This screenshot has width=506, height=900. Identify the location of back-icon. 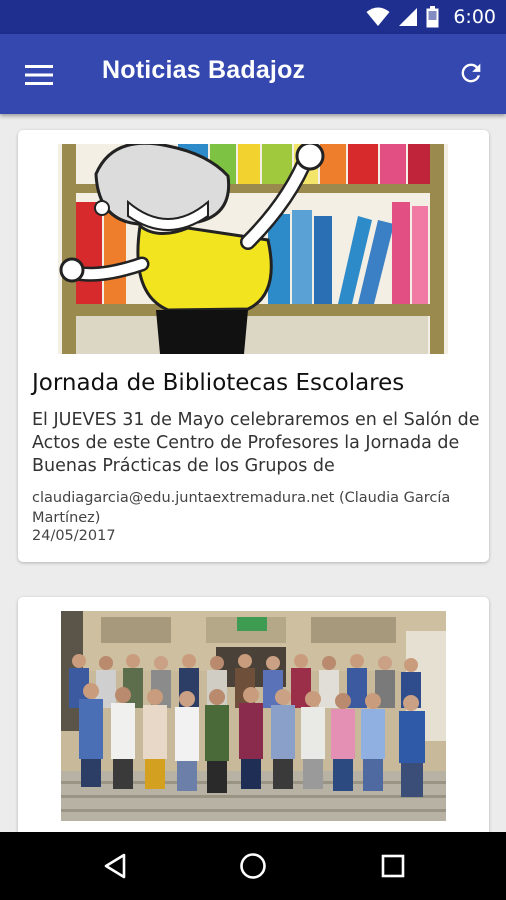
(115, 866).